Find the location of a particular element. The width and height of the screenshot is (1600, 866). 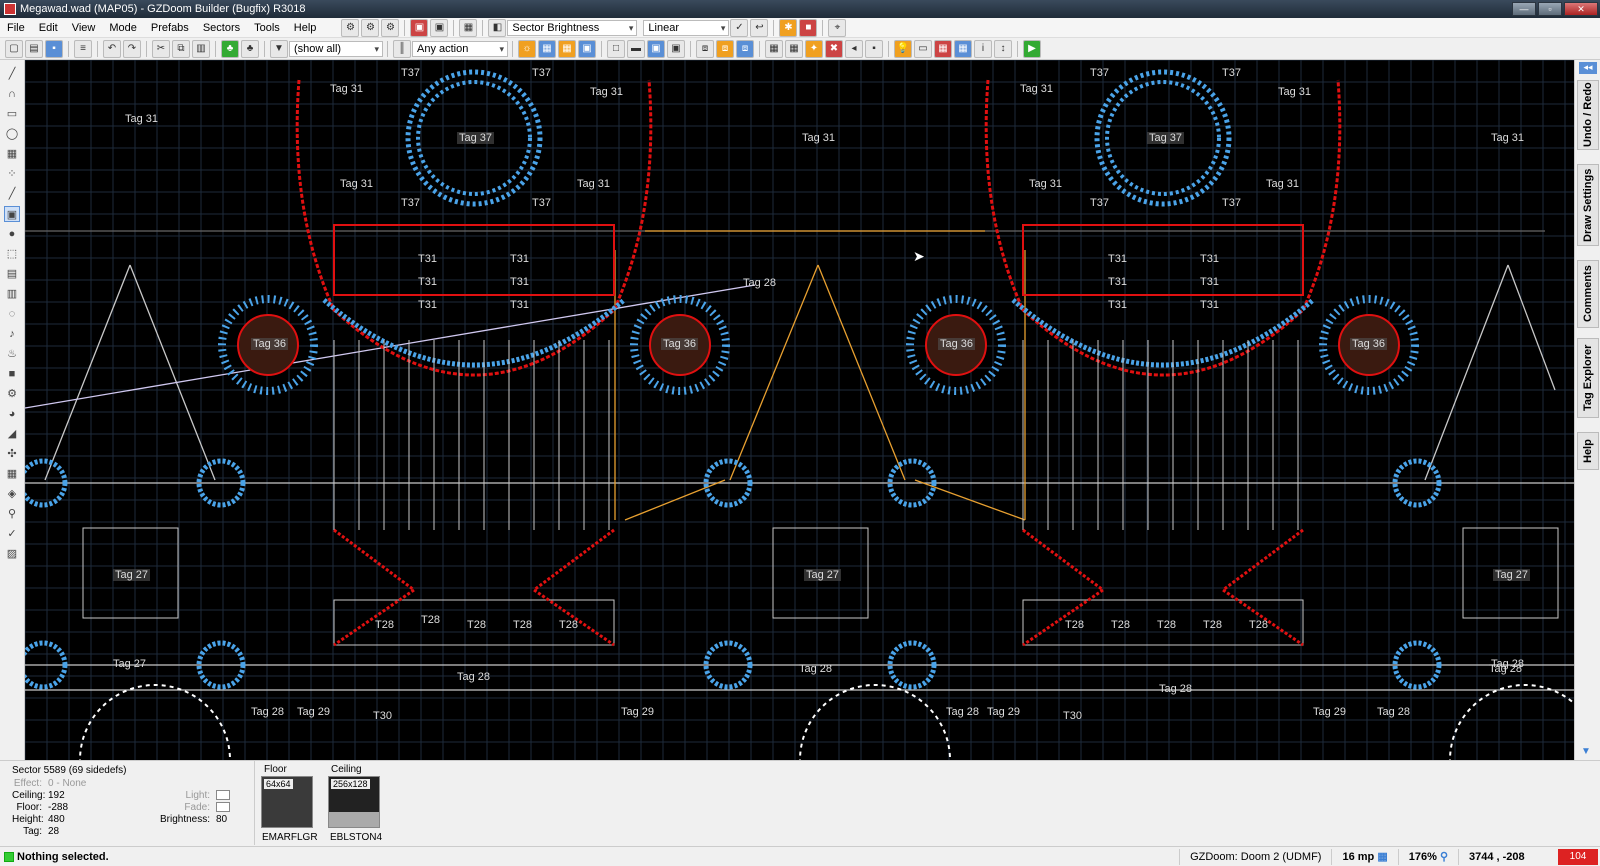

image-export-icon: ▨ is located at coordinates (12, 554).